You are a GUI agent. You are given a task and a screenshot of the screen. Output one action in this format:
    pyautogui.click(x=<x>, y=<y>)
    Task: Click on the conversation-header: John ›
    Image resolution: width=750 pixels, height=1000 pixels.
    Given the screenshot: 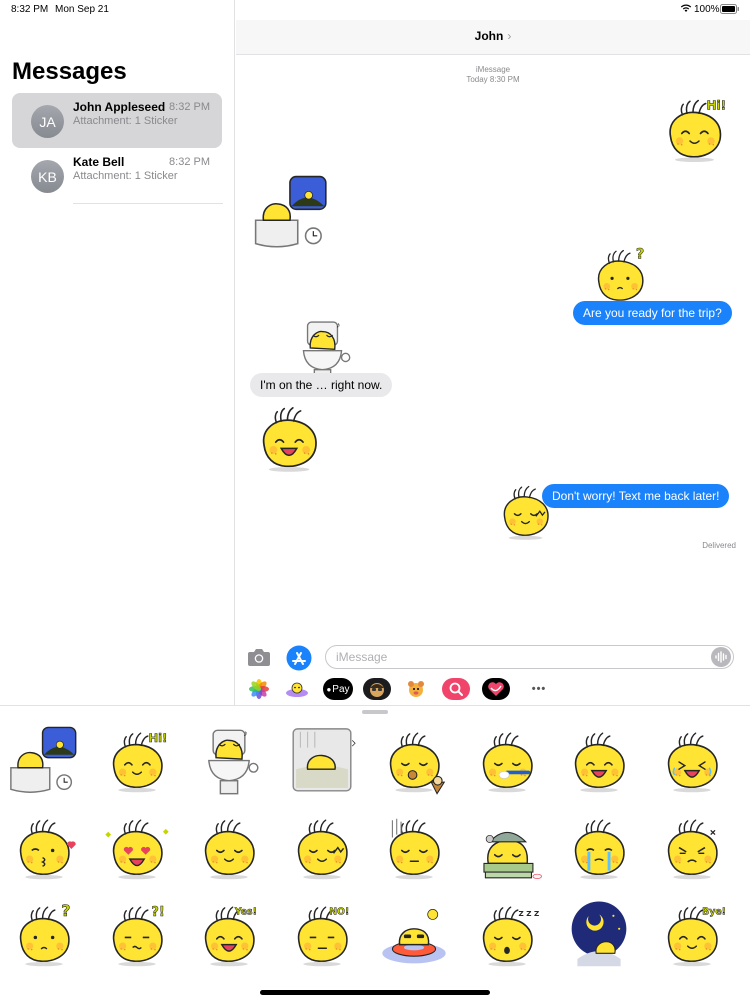 What is the action you would take?
    pyautogui.click(x=493, y=37)
    